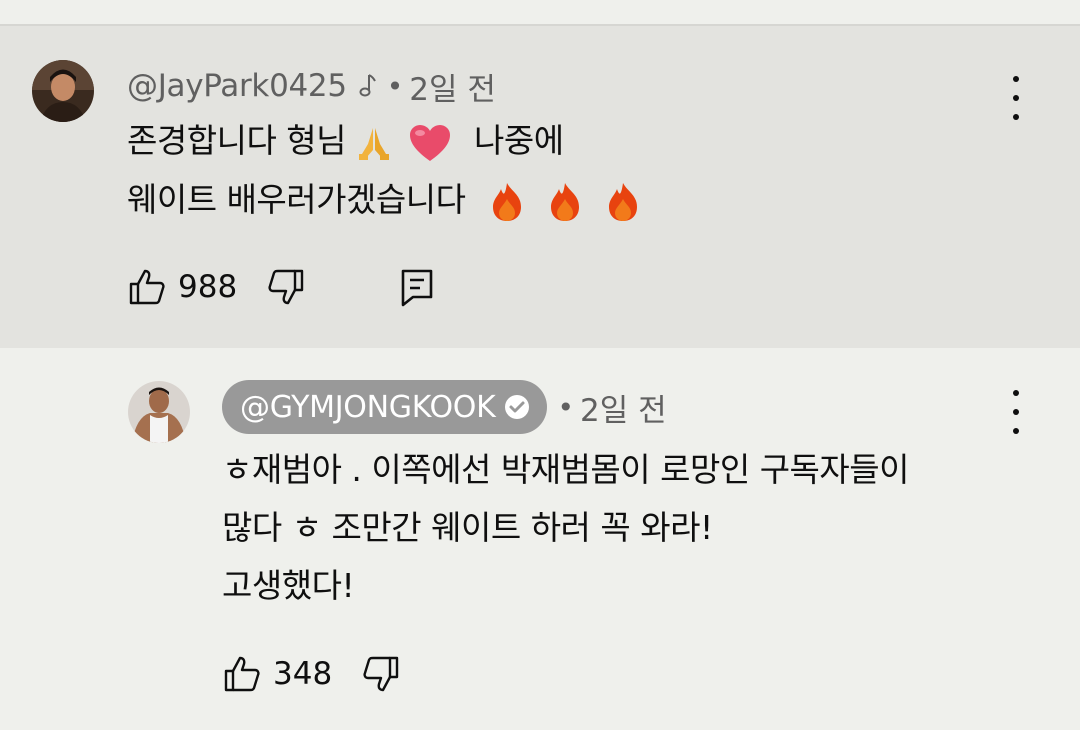 The width and height of the screenshot is (1080, 730). I want to click on comment-header: @JayPark0425 • 2일 전, so click(311, 87).